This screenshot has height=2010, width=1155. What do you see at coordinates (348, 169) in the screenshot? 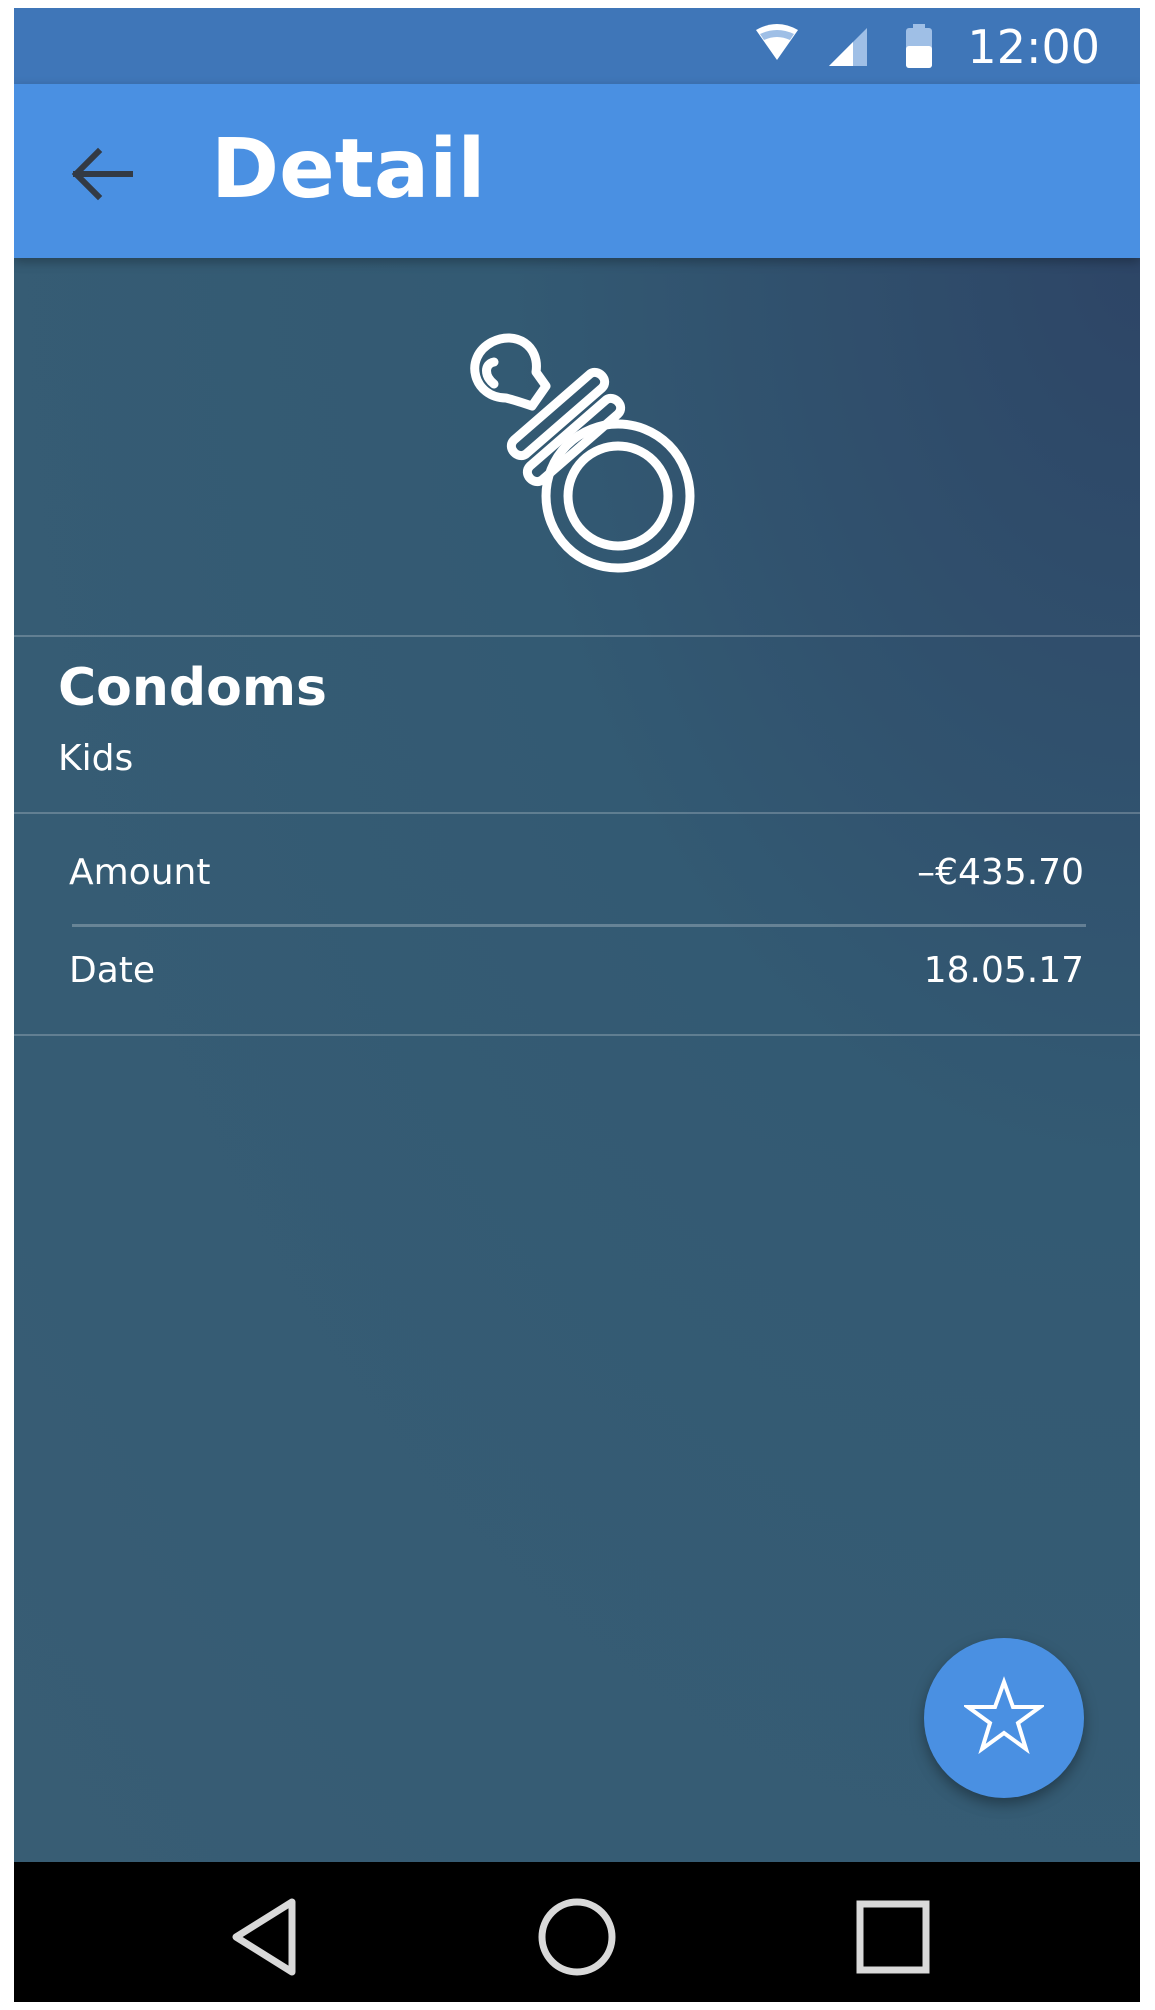
I see `page-title: Detail` at bounding box center [348, 169].